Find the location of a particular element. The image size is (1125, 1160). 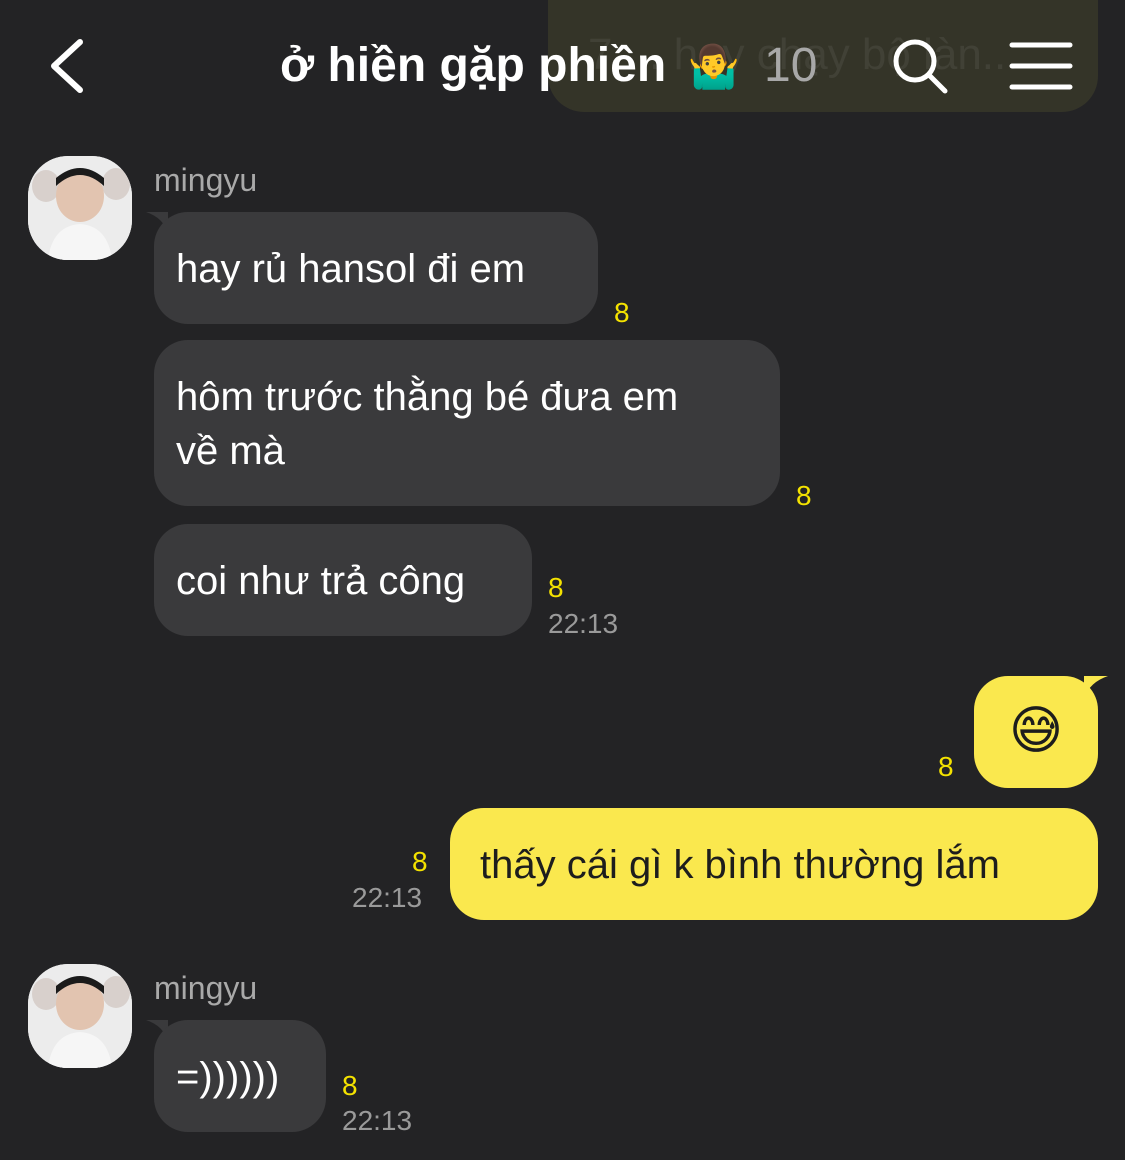

chat-title-text: ở hiền gặp phiền is located at coordinates (473, 65).